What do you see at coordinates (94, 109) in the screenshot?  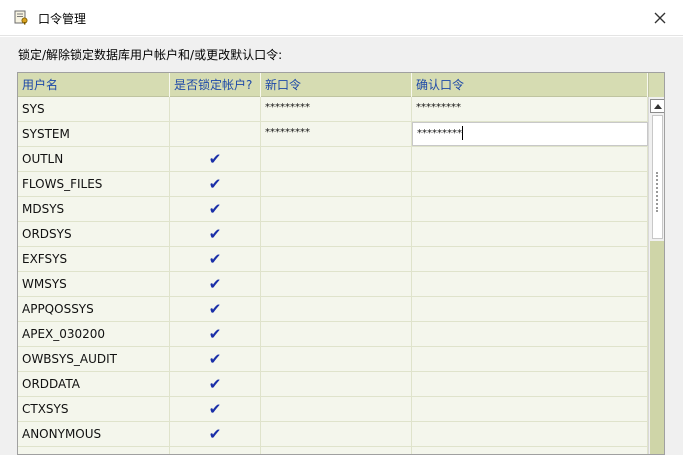 I see `username-cell: SYS` at bounding box center [94, 109].